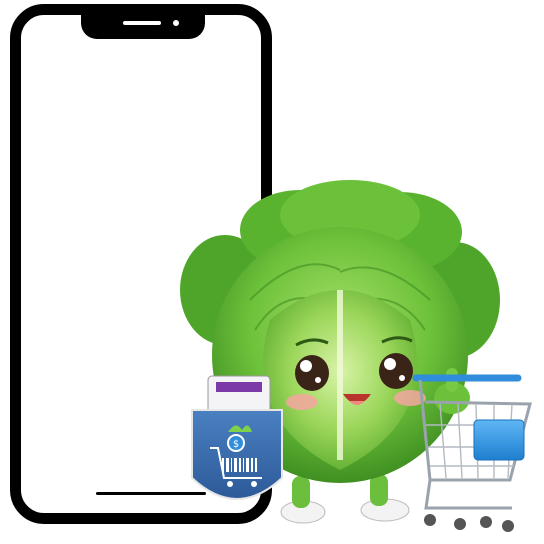 The height and width of the screenshot is (544, 544). Describe the element at coordinates (239, 465) in the screenshot. I see `barcode-icon` at that location.